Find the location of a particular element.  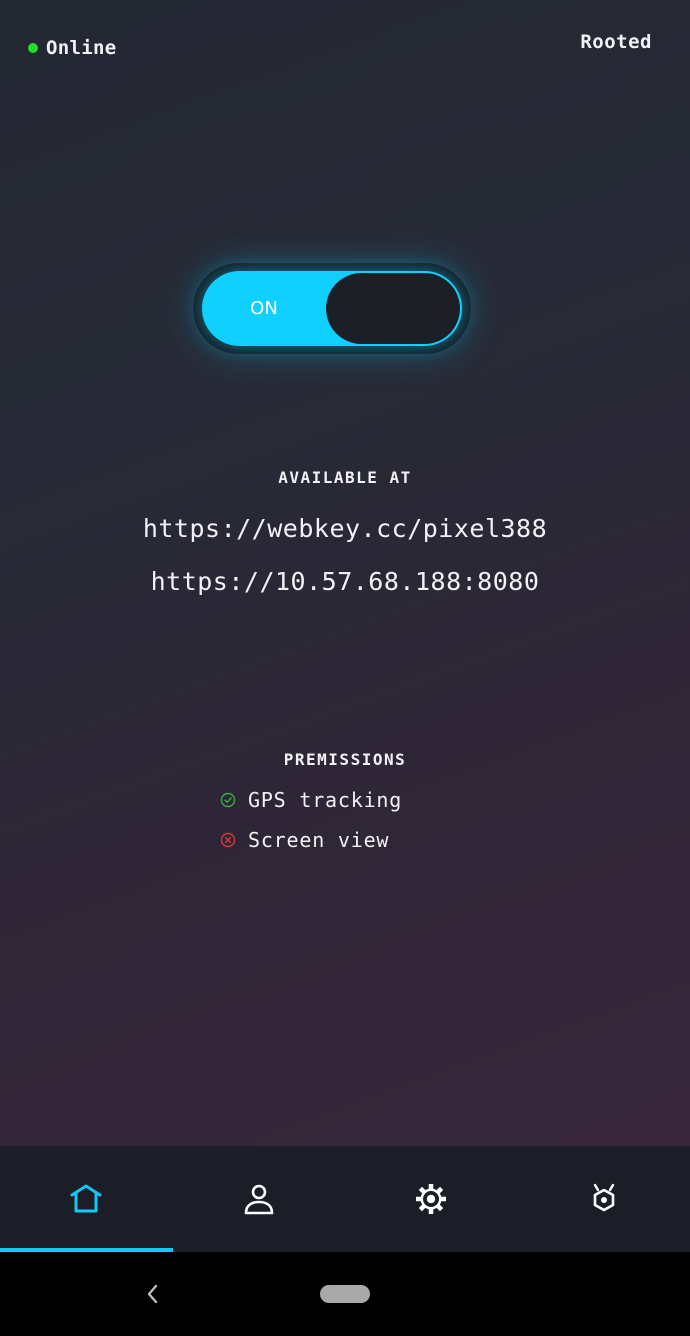

tab-home is located at coordinates (86, 1199).